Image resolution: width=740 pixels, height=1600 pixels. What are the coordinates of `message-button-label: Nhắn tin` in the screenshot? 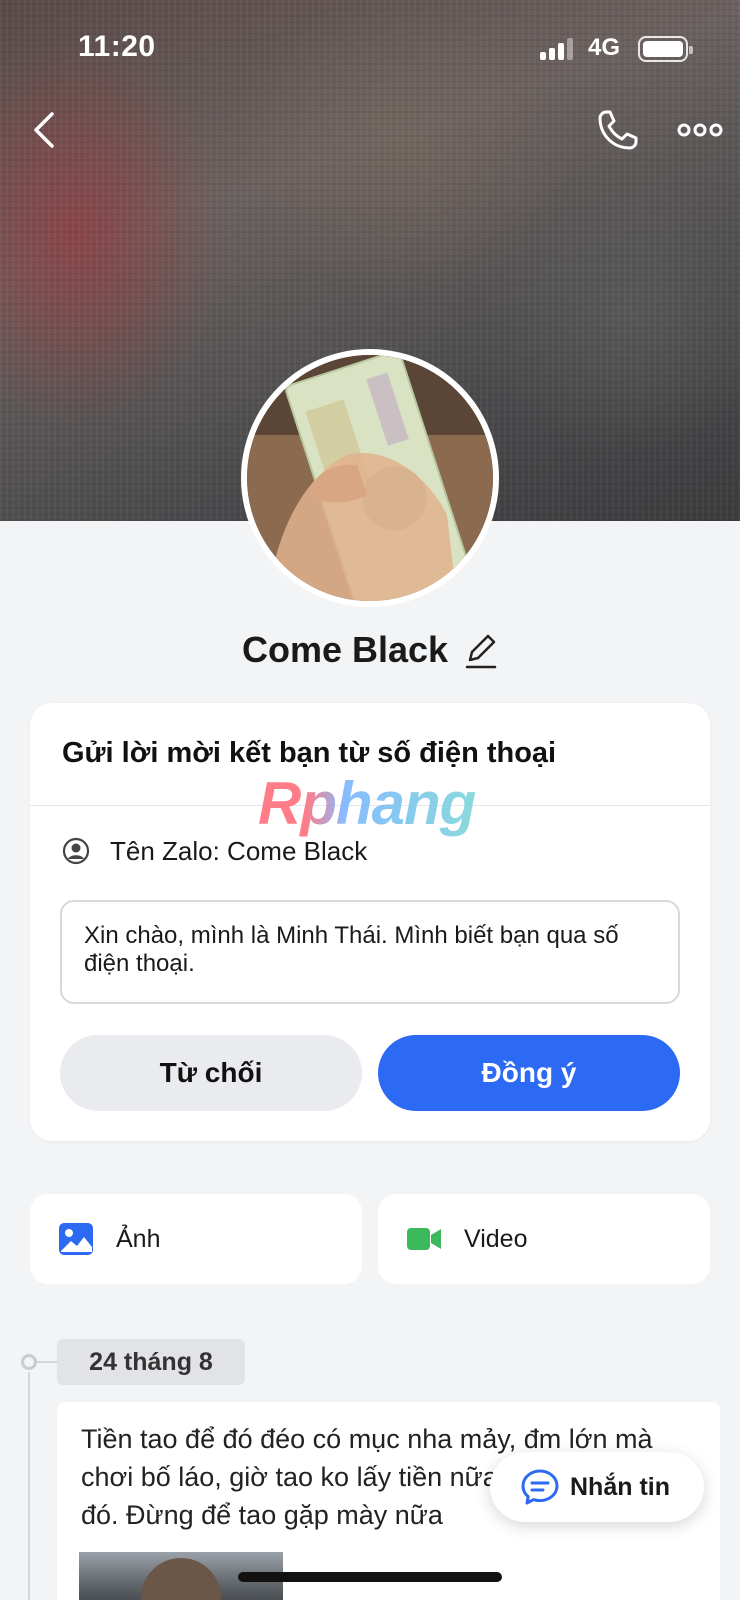 It's located at (620, 1486).